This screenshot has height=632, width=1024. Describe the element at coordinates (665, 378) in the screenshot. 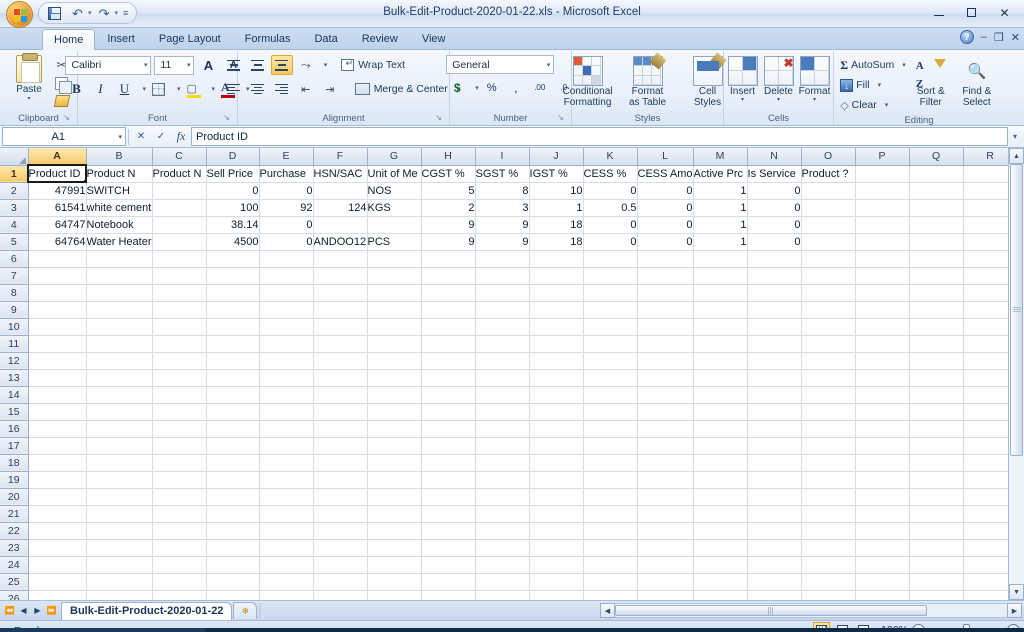

I see `cell-L13` at that location.